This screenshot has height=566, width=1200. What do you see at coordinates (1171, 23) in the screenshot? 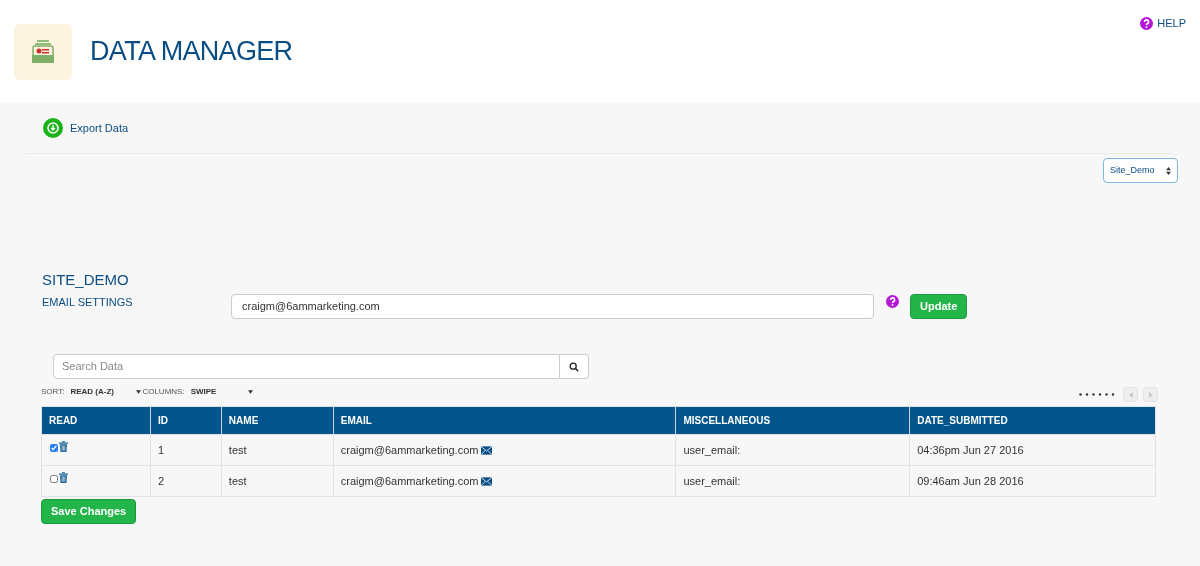
I see `help-link: HELP` at bounding box center [1171, 23].